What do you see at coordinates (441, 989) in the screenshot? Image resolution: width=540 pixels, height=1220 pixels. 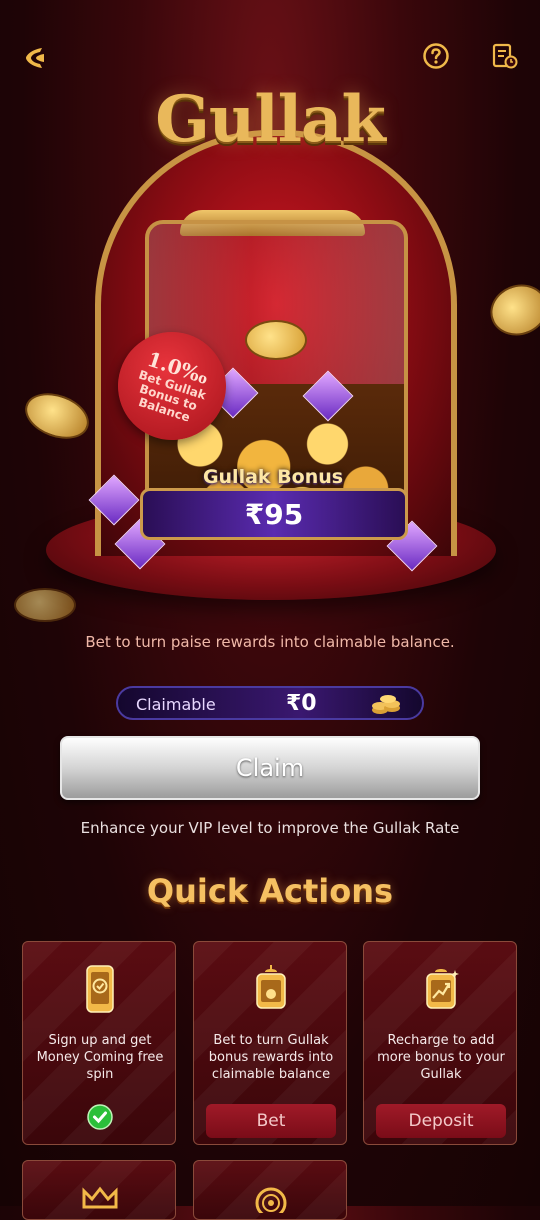 I see `recharge-chart-icon` at bounding box center [441, 989].